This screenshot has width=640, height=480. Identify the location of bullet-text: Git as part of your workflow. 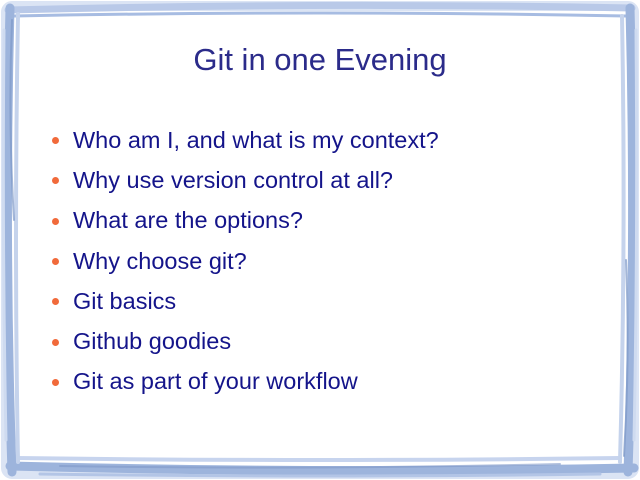
(215, 381).